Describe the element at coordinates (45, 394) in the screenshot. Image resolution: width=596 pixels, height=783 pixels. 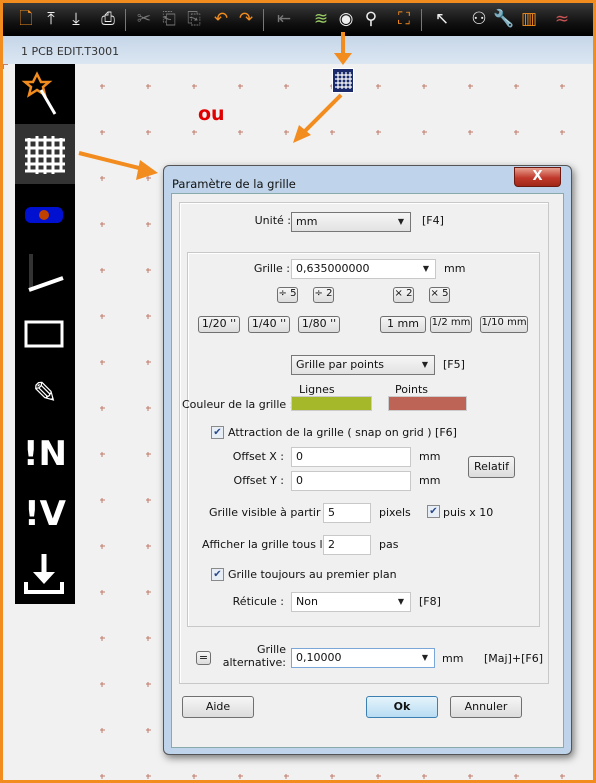
I see `pencil-icon: ✎` at that location.